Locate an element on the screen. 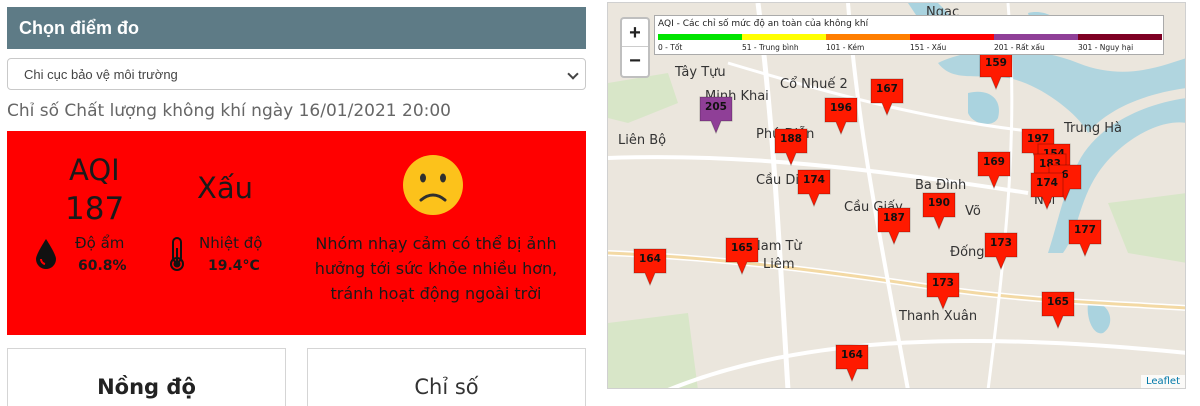  place-label: Thanh Xuân is located at coordinates (938, 316).